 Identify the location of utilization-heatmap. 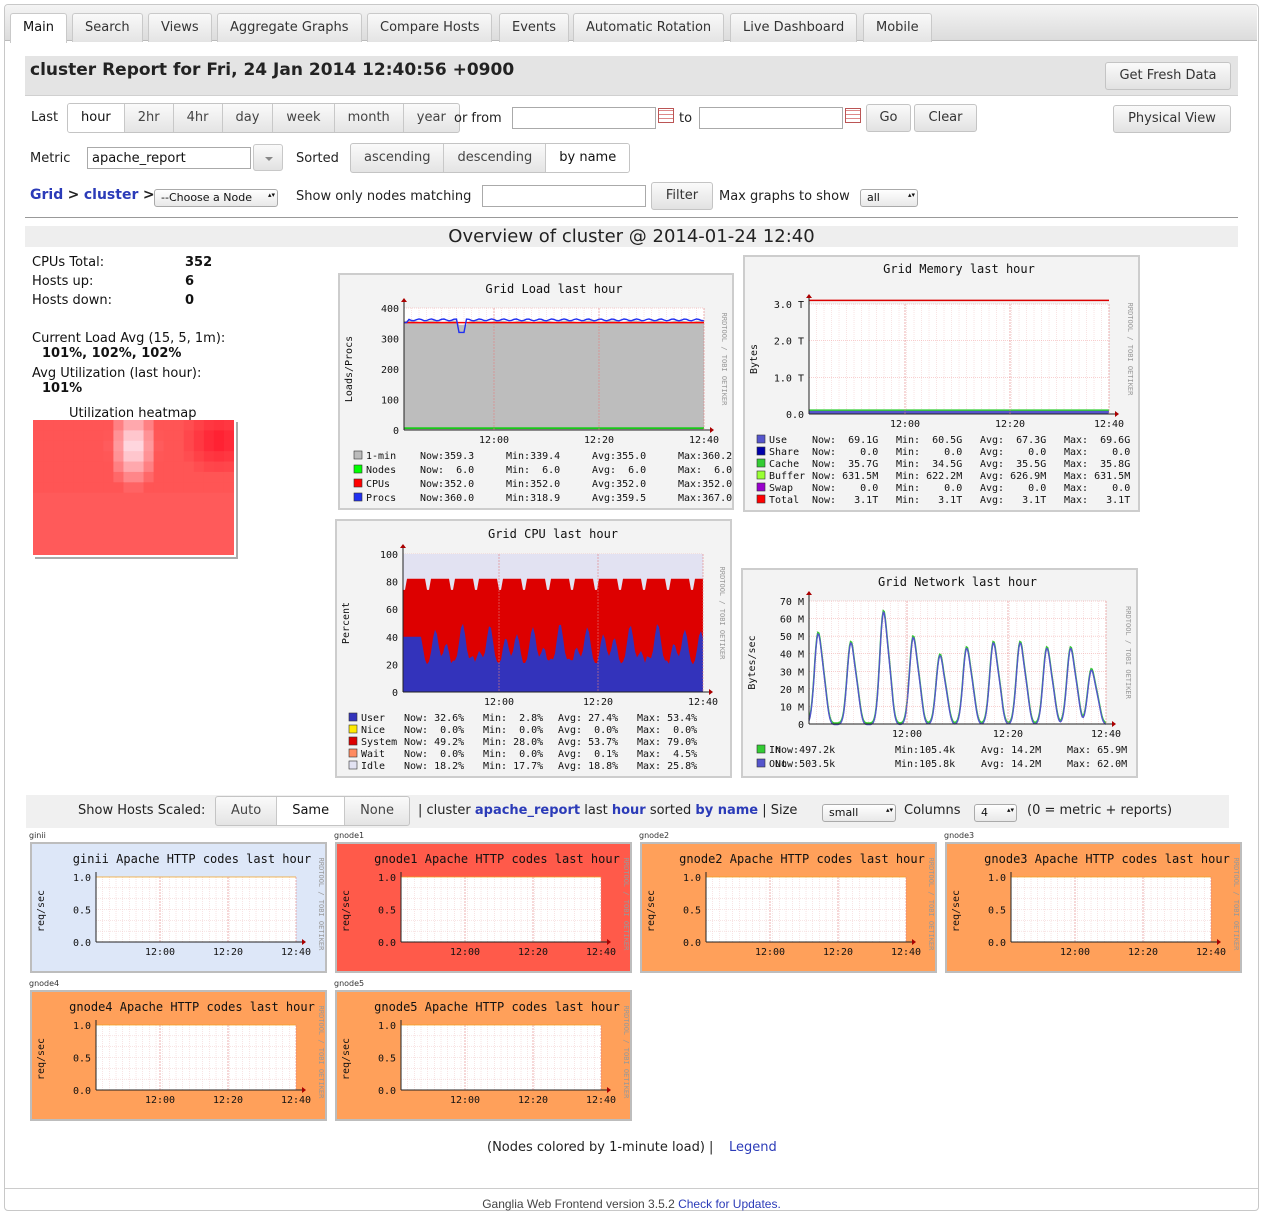
(134, 488).